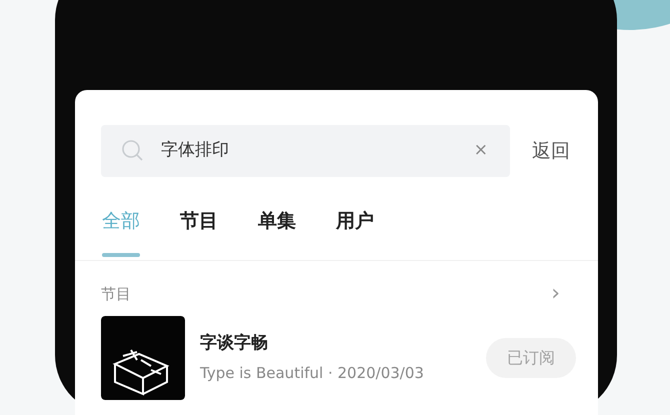 This screenshot has width=670, height=415. Describe the element at coordinates (116, 294) in the screenshot. I see `section-title: 节目` at that location.